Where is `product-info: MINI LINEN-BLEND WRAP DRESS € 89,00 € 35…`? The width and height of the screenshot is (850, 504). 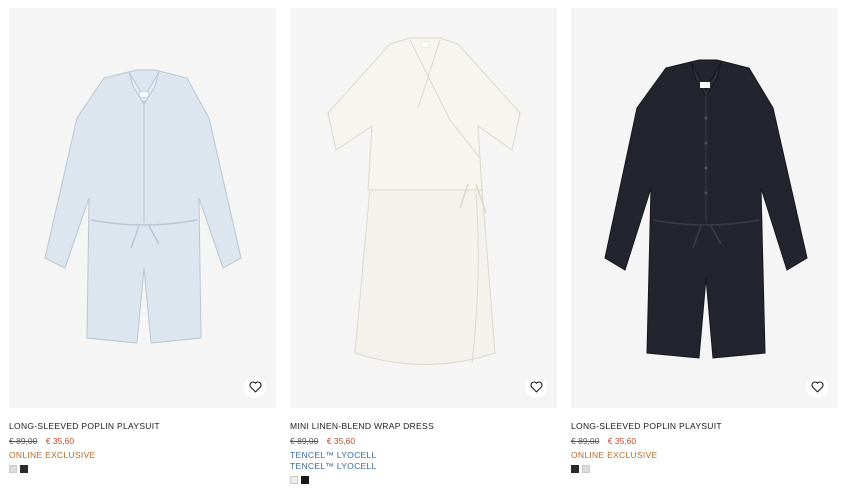 product-info: MINI LINEN-BLEND WRAP DRESS € 89,00 € 35… is located at coordinates (423, 446).